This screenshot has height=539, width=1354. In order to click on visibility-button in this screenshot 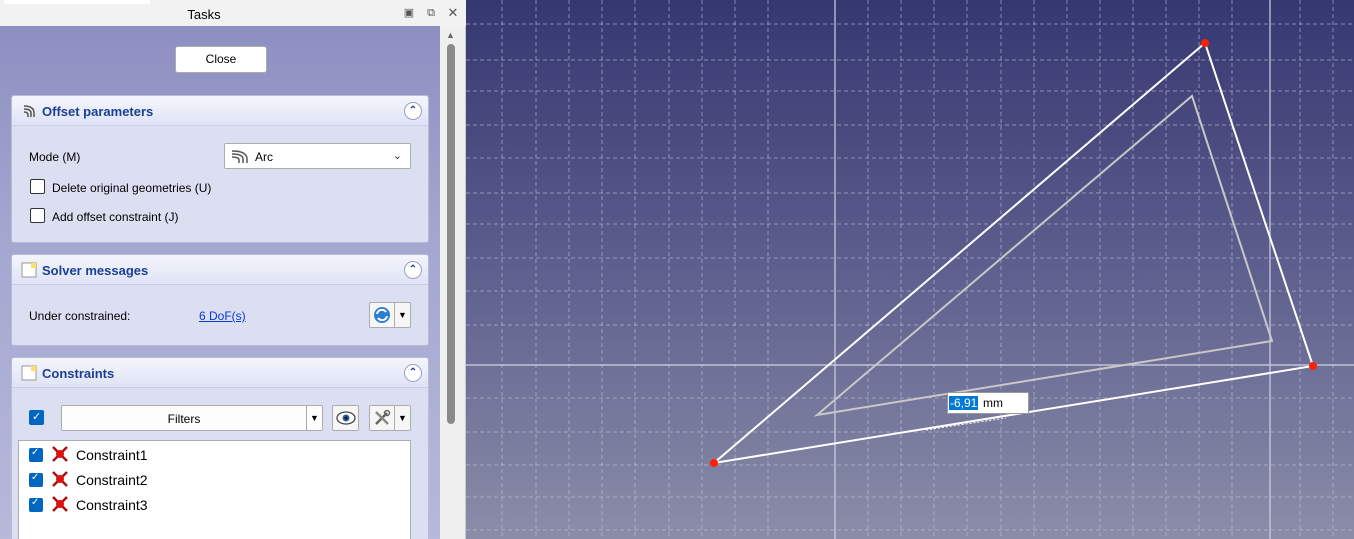, I will do `click(345, 418)`.